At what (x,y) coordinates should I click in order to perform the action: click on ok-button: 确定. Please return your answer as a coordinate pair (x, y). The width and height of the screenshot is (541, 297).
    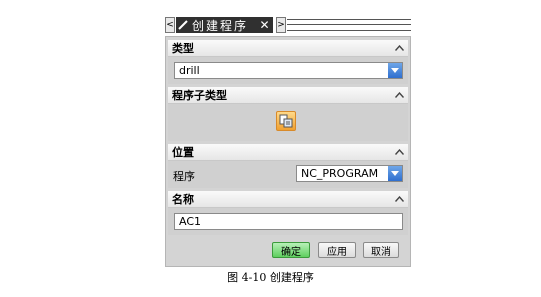
    Looking at the image, I should click on (291, 250).